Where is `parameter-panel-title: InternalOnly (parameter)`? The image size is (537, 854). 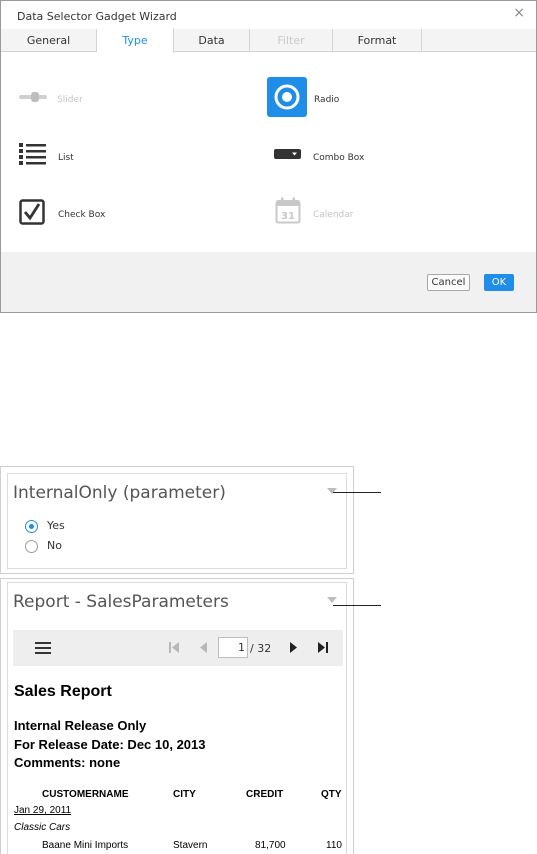 parameter-panel-title: InternalOnly (parameter) is located at coordinates (119, 493).